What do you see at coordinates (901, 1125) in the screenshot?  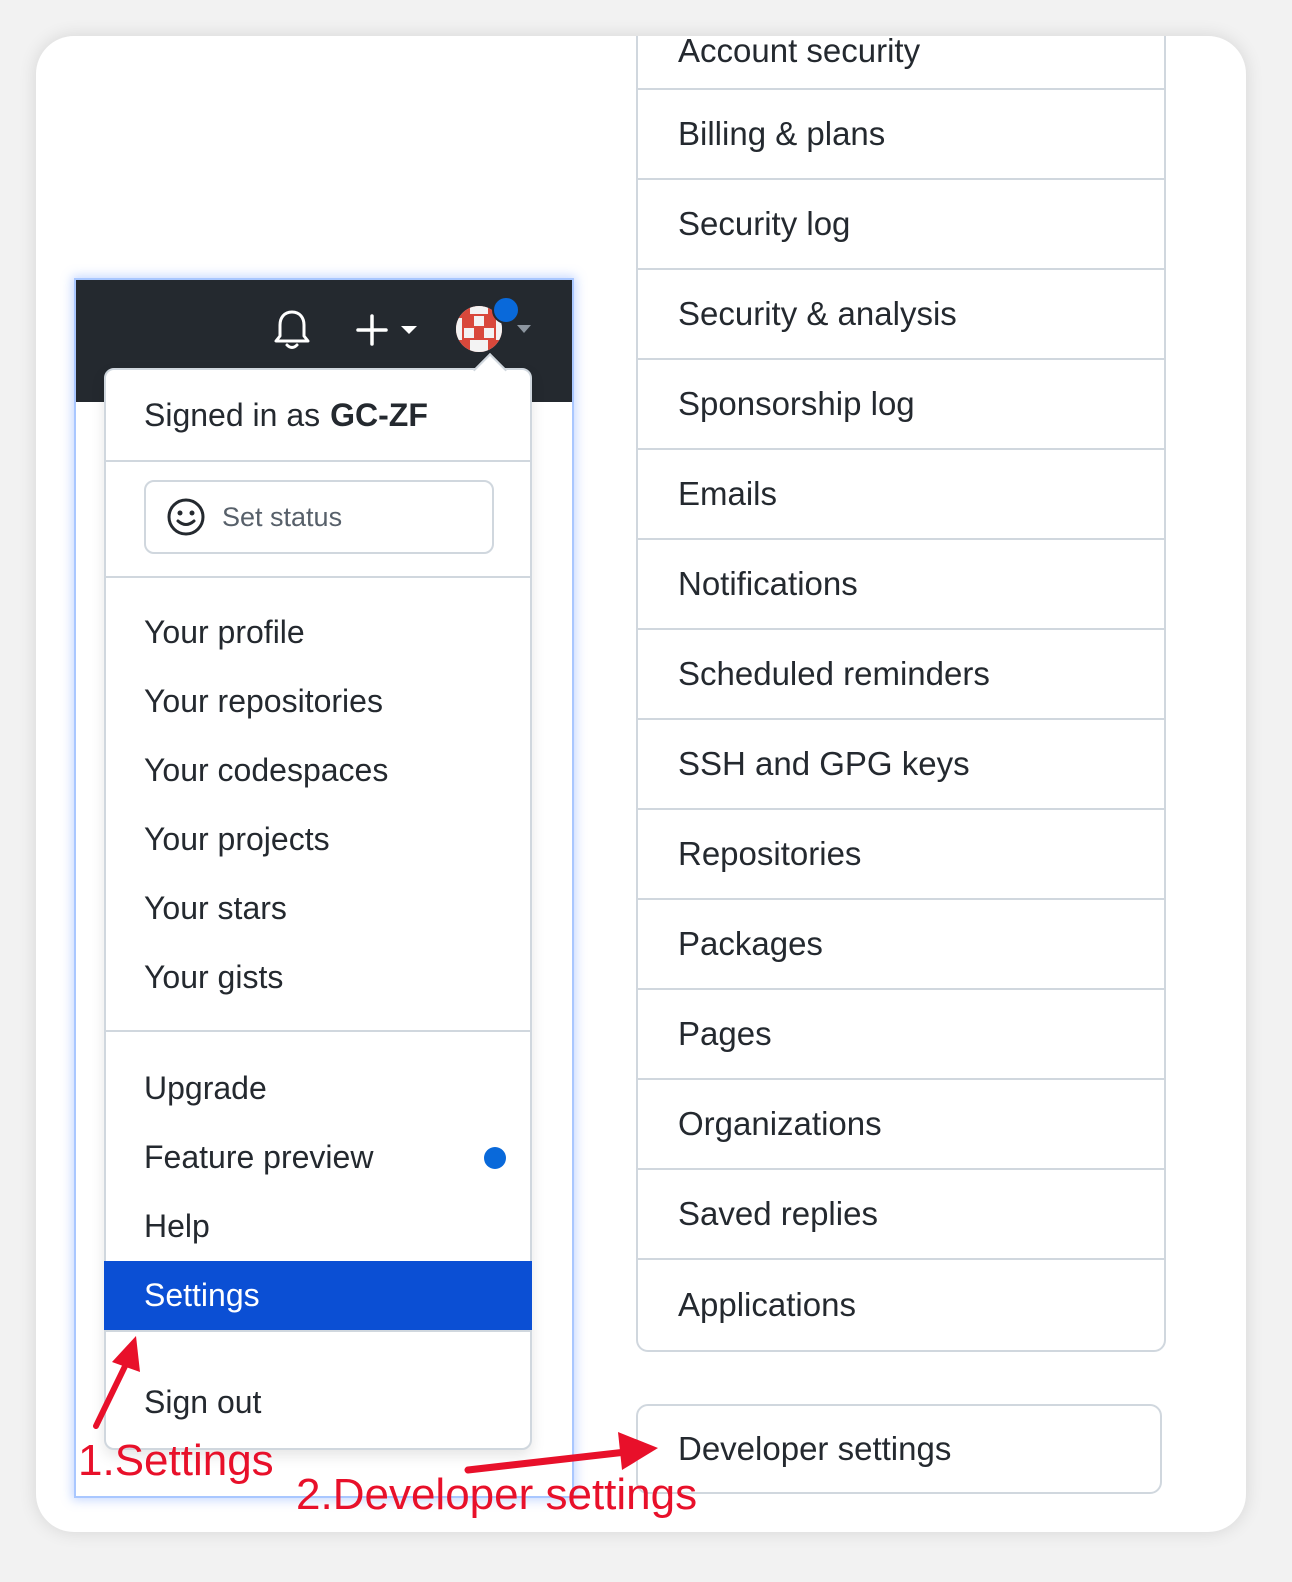 I see `settings-item-organizations: Organizations` at bounding box center [901, 1125].